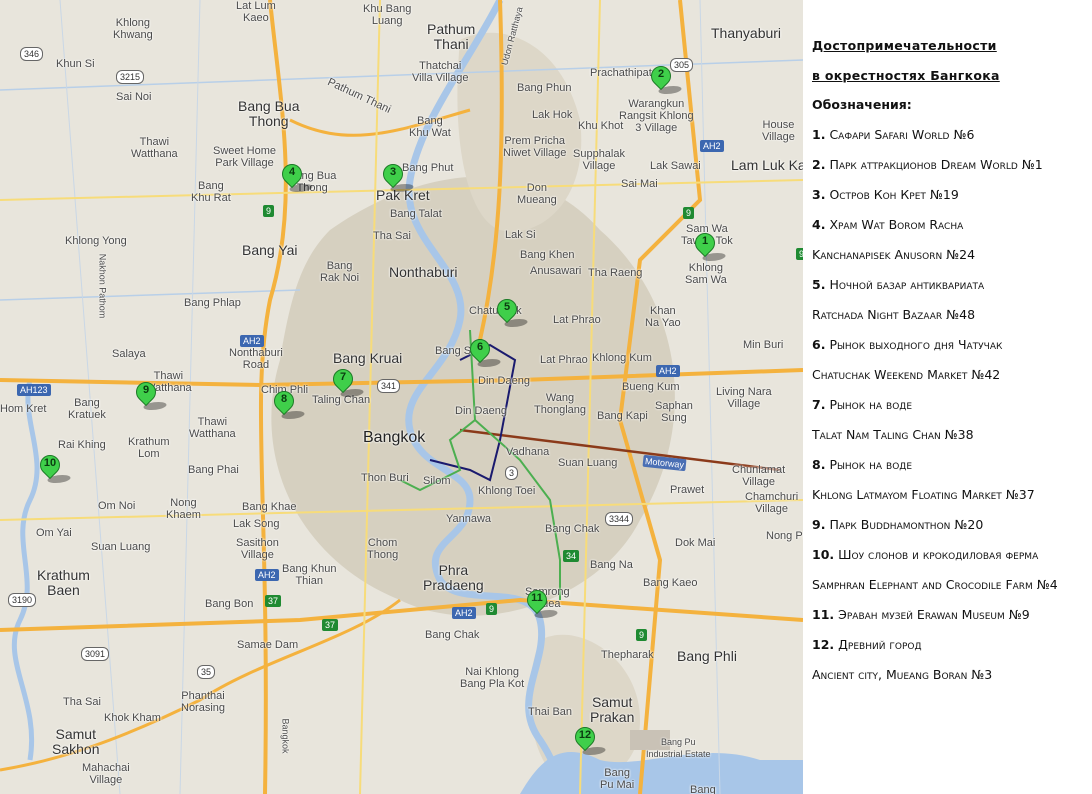 Image resolution: width=1092 pixels, height=794 pixels. Describe the element at coordinates (784, 536) in the screenshot. I see `map-label: Nong Pr` at that location.